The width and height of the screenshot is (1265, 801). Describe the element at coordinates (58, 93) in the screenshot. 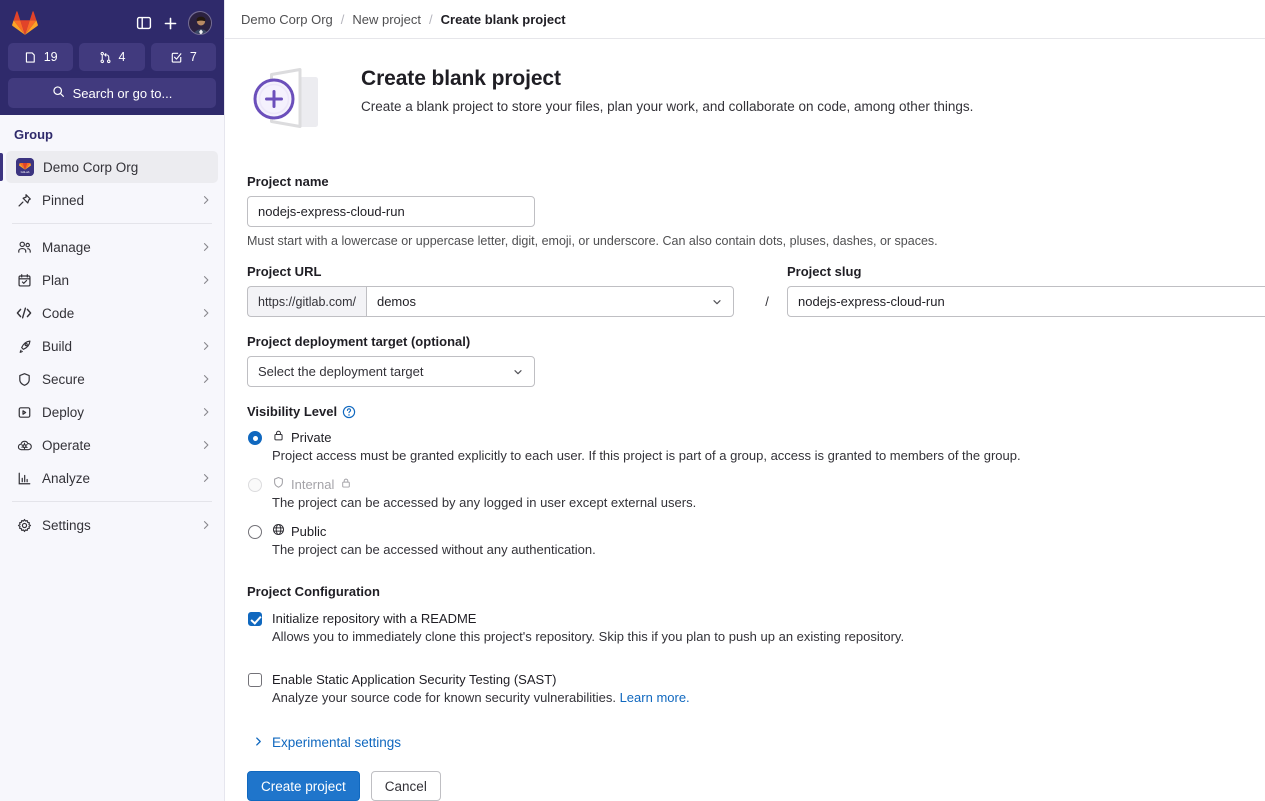

I see `search-icon` at that location.